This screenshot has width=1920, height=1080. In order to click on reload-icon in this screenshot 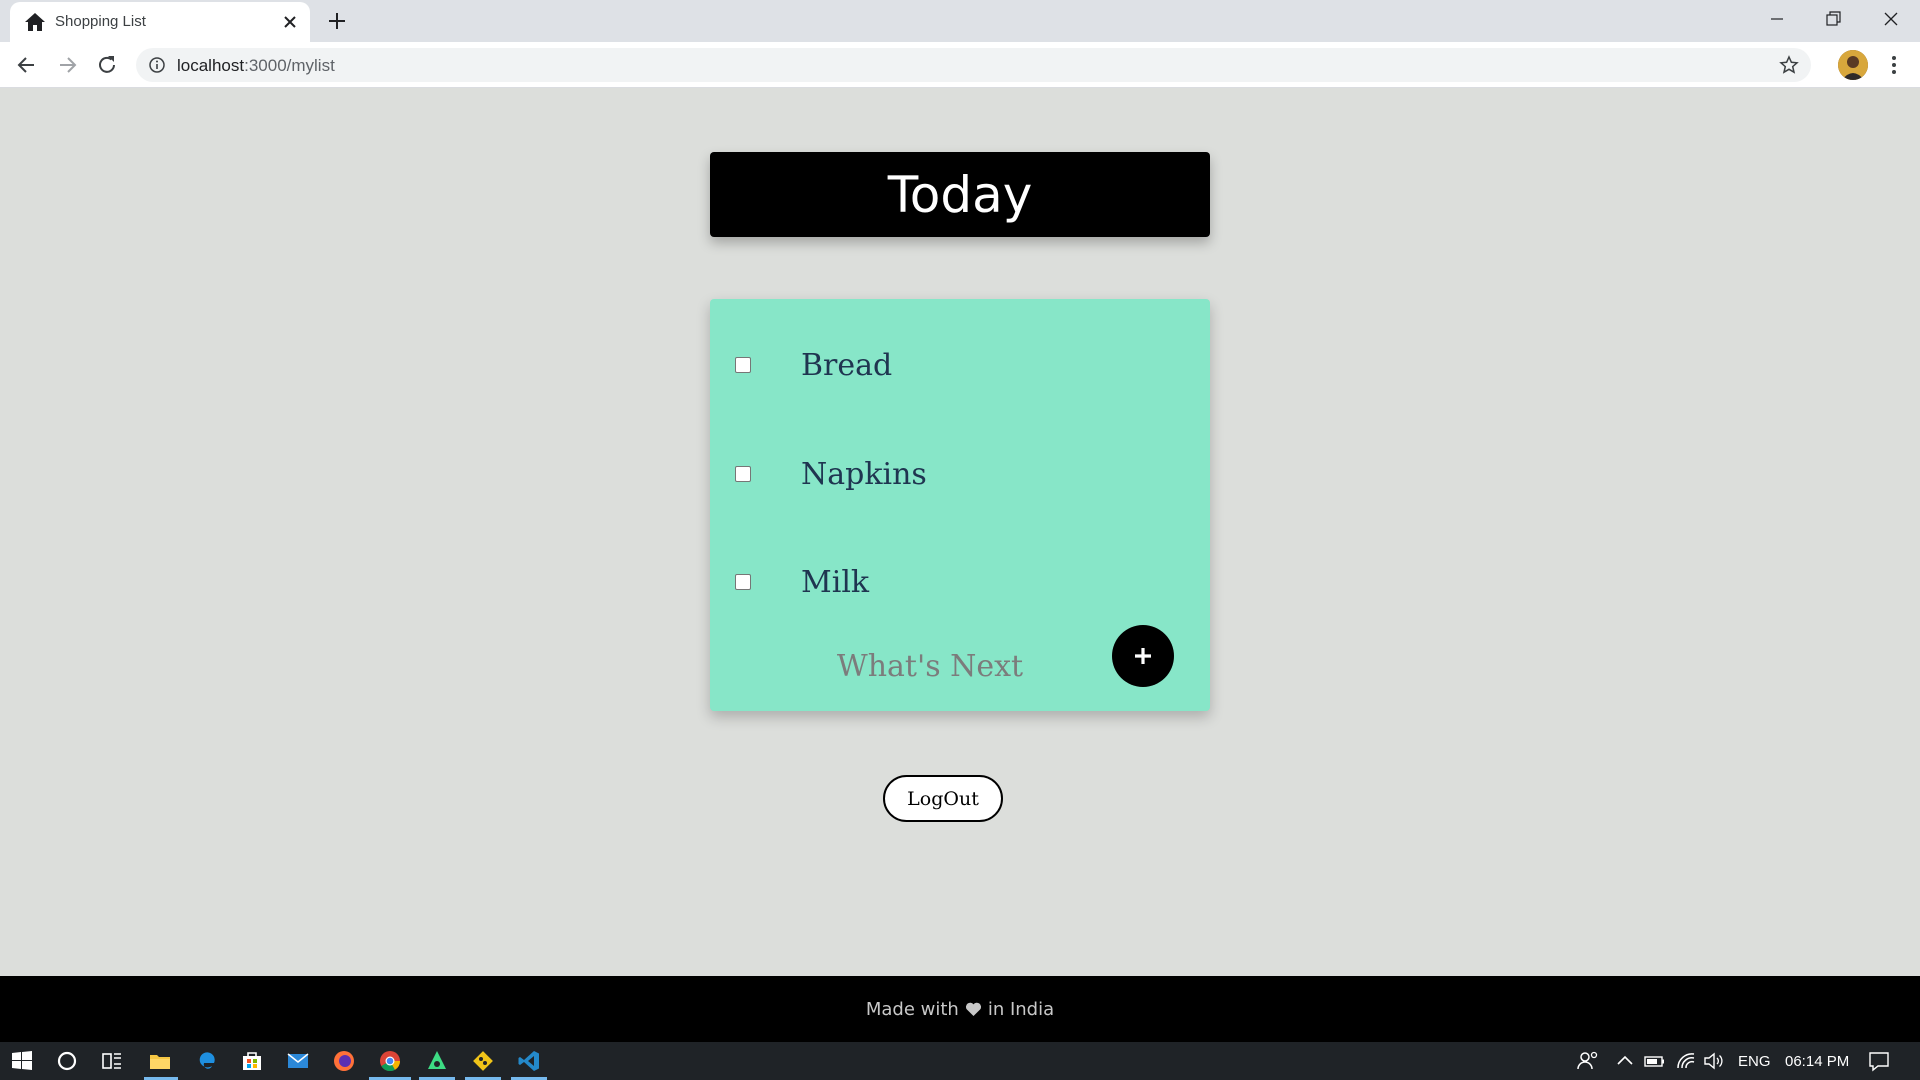, I will do `click(107, 65)`.